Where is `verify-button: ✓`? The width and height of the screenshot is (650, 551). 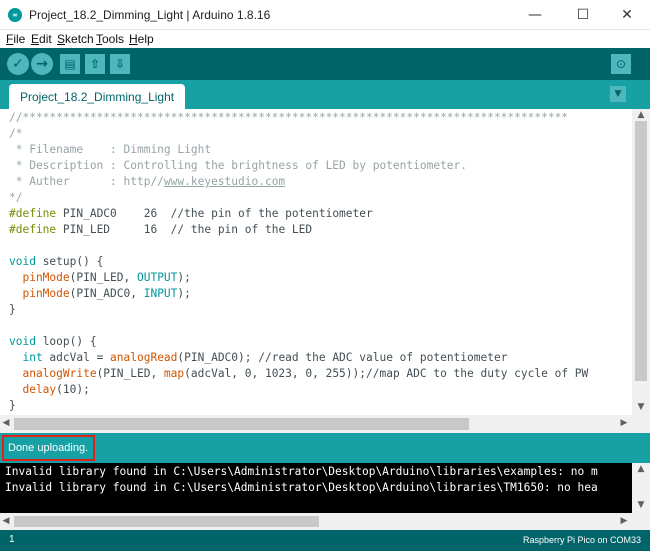
verify-button: ✓ is located at coordinates (18, 64).